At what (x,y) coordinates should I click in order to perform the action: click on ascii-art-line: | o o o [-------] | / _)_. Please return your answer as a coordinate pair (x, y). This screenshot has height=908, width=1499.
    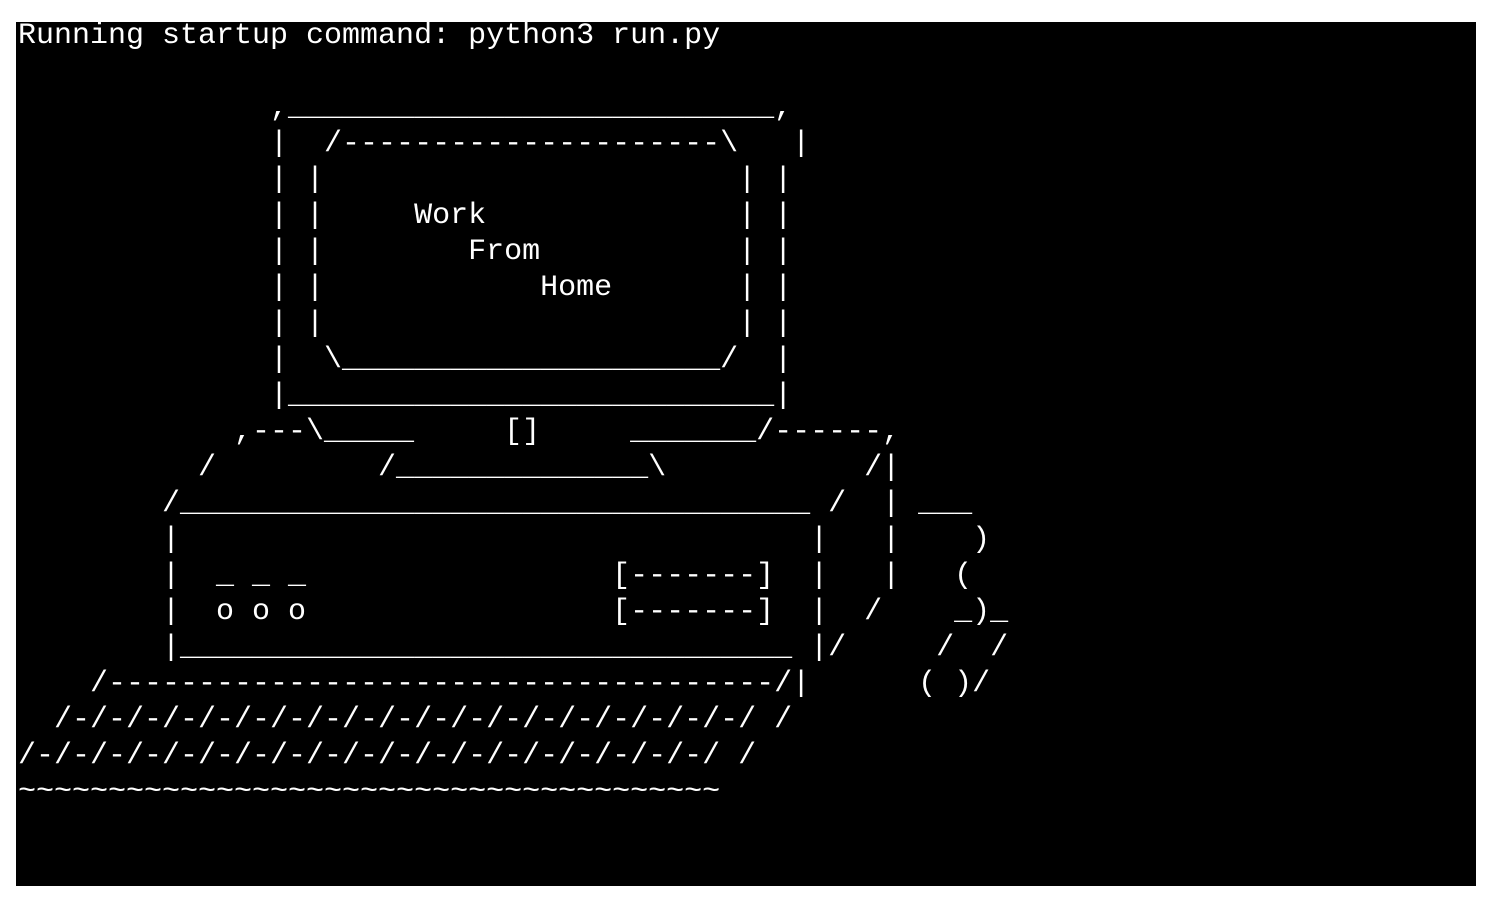
    Looking at the image, I should click on (513, 612).